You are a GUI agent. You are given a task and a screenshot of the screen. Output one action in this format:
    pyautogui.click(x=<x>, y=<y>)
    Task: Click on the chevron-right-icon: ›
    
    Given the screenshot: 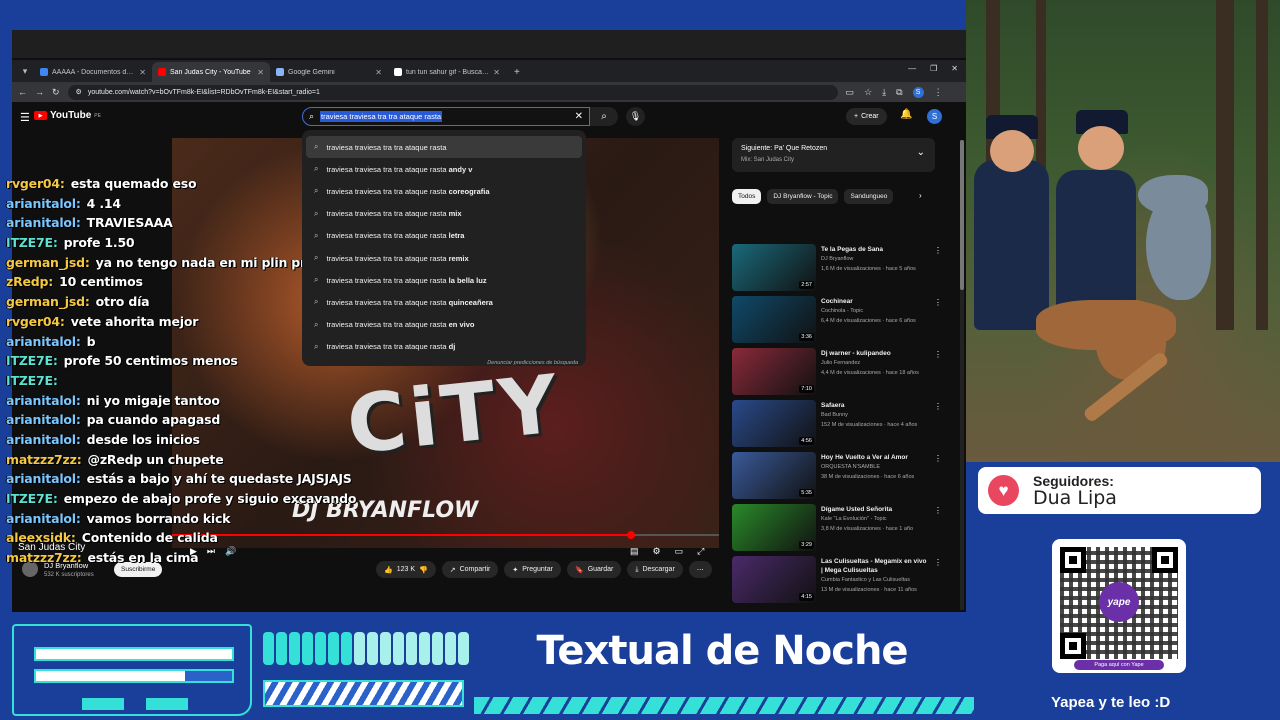 What is the action you would take?
    pyautogui.click(x=920, y=195)
    